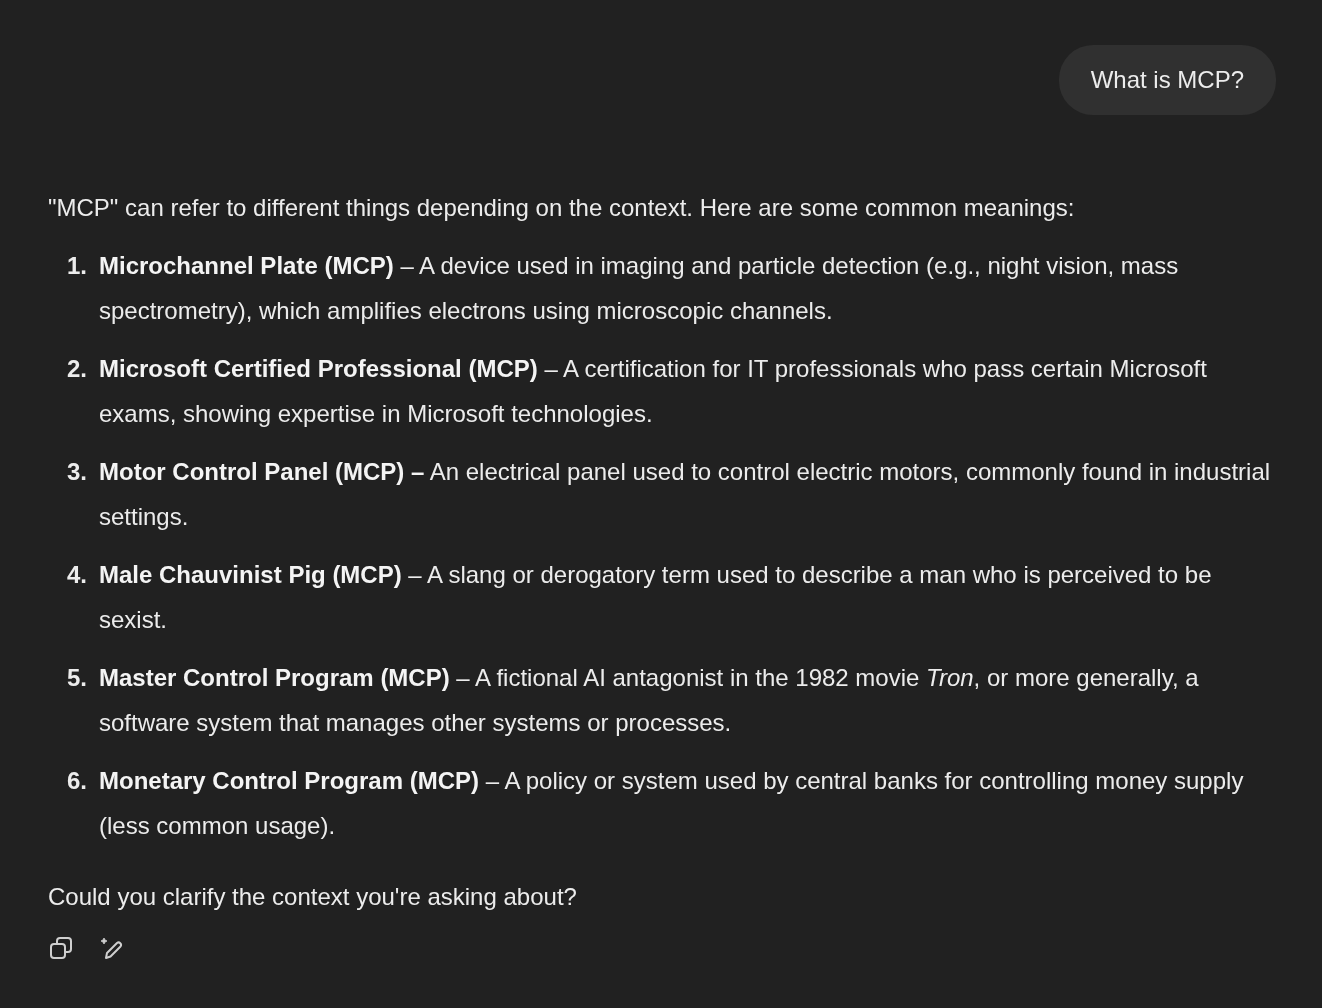 The image size is (1322, 1008). Describe the element at coordinates (653, 391) in the screenshot. I see `list-item-text: Microsoft Certified Professional (MCP) – A certification for IT professionals who pass certain Microsoft exams, showing expertise in Microsoft technologies.` at that location.